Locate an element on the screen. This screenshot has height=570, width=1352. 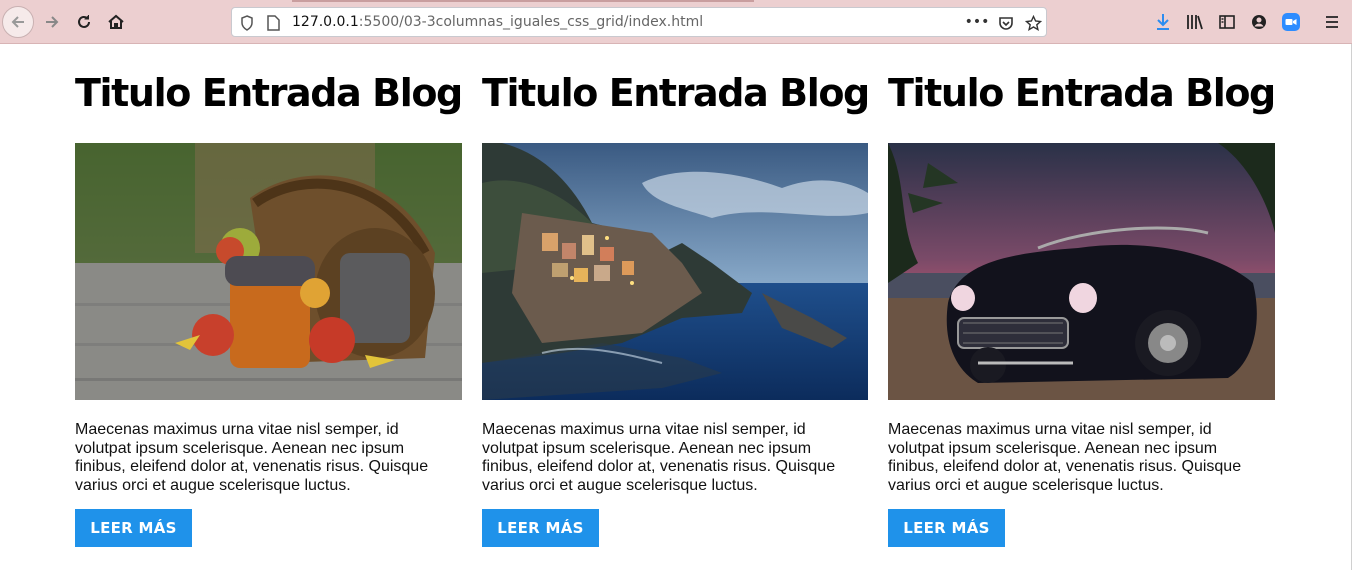
account-icon is located at coordinates (1259, 22).